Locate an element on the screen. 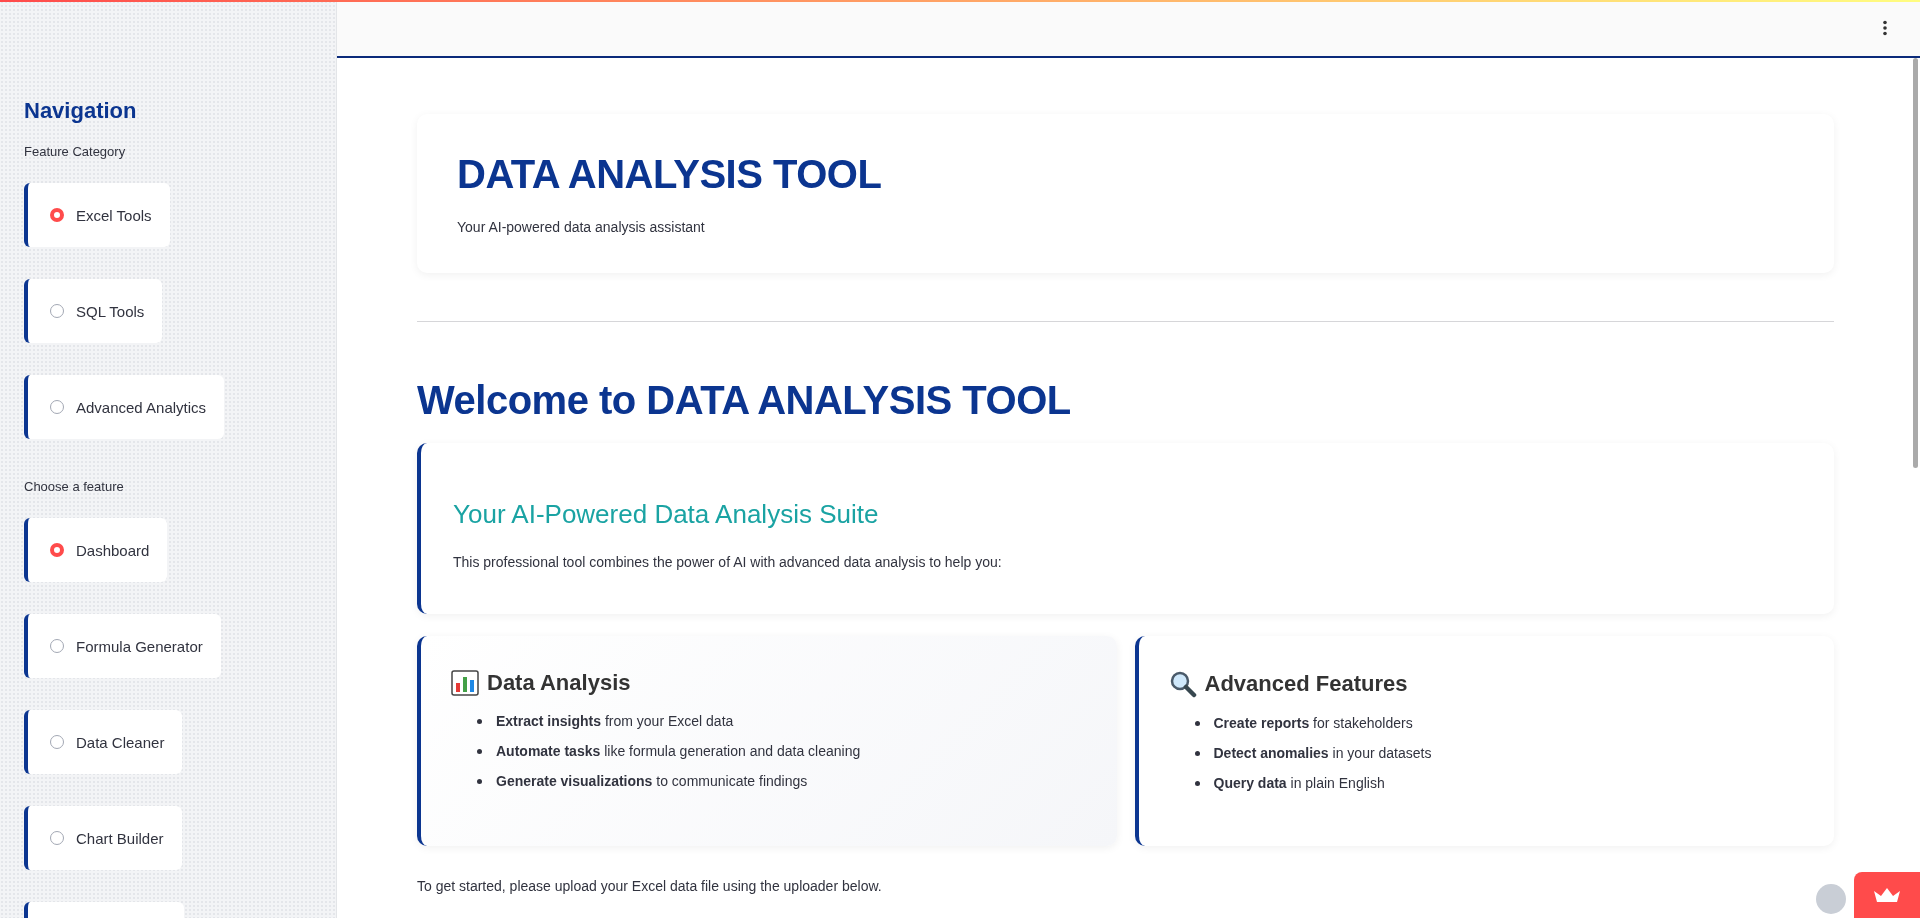 This screenshot has width=1920, height=918. radio-option: Data Cleaner is located at coordinates (103, 742).